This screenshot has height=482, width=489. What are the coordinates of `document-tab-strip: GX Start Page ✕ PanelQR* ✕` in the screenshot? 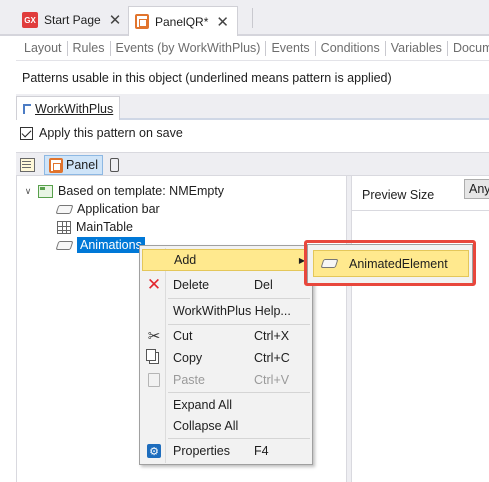 It's located at (244, 18).